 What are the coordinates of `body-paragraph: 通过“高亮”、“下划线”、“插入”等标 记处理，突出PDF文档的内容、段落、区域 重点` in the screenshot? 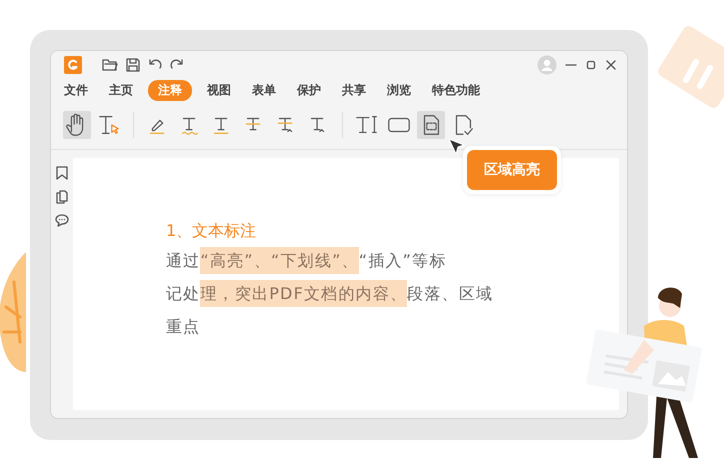 It's located at (392, 293).